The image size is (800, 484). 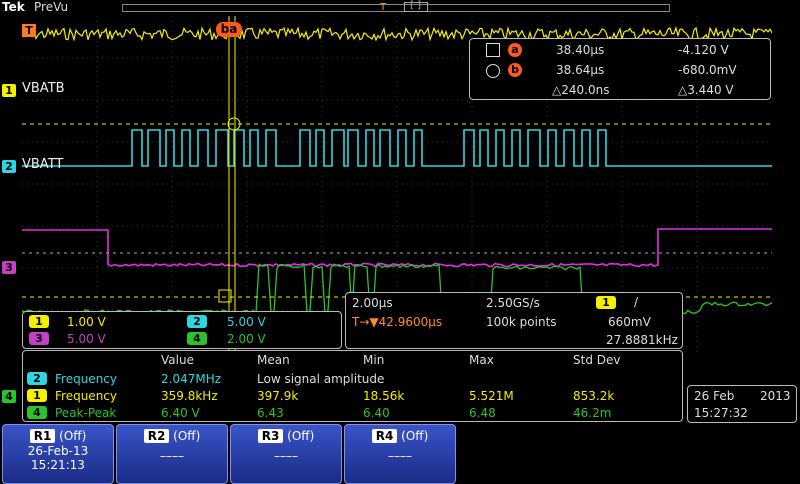 What do you see at coordinates (721, 413) in the screenshot?
I see `time: 15:27:32` at bounding box center [721, 413].